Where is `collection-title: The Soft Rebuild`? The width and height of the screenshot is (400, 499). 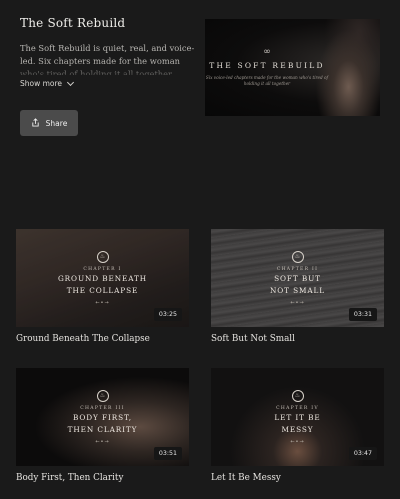 collection-title: The Soft Rebuild is located at coordinates (73, 23).